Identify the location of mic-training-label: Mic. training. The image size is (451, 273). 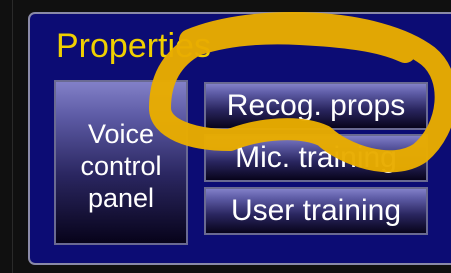
(316, 157).